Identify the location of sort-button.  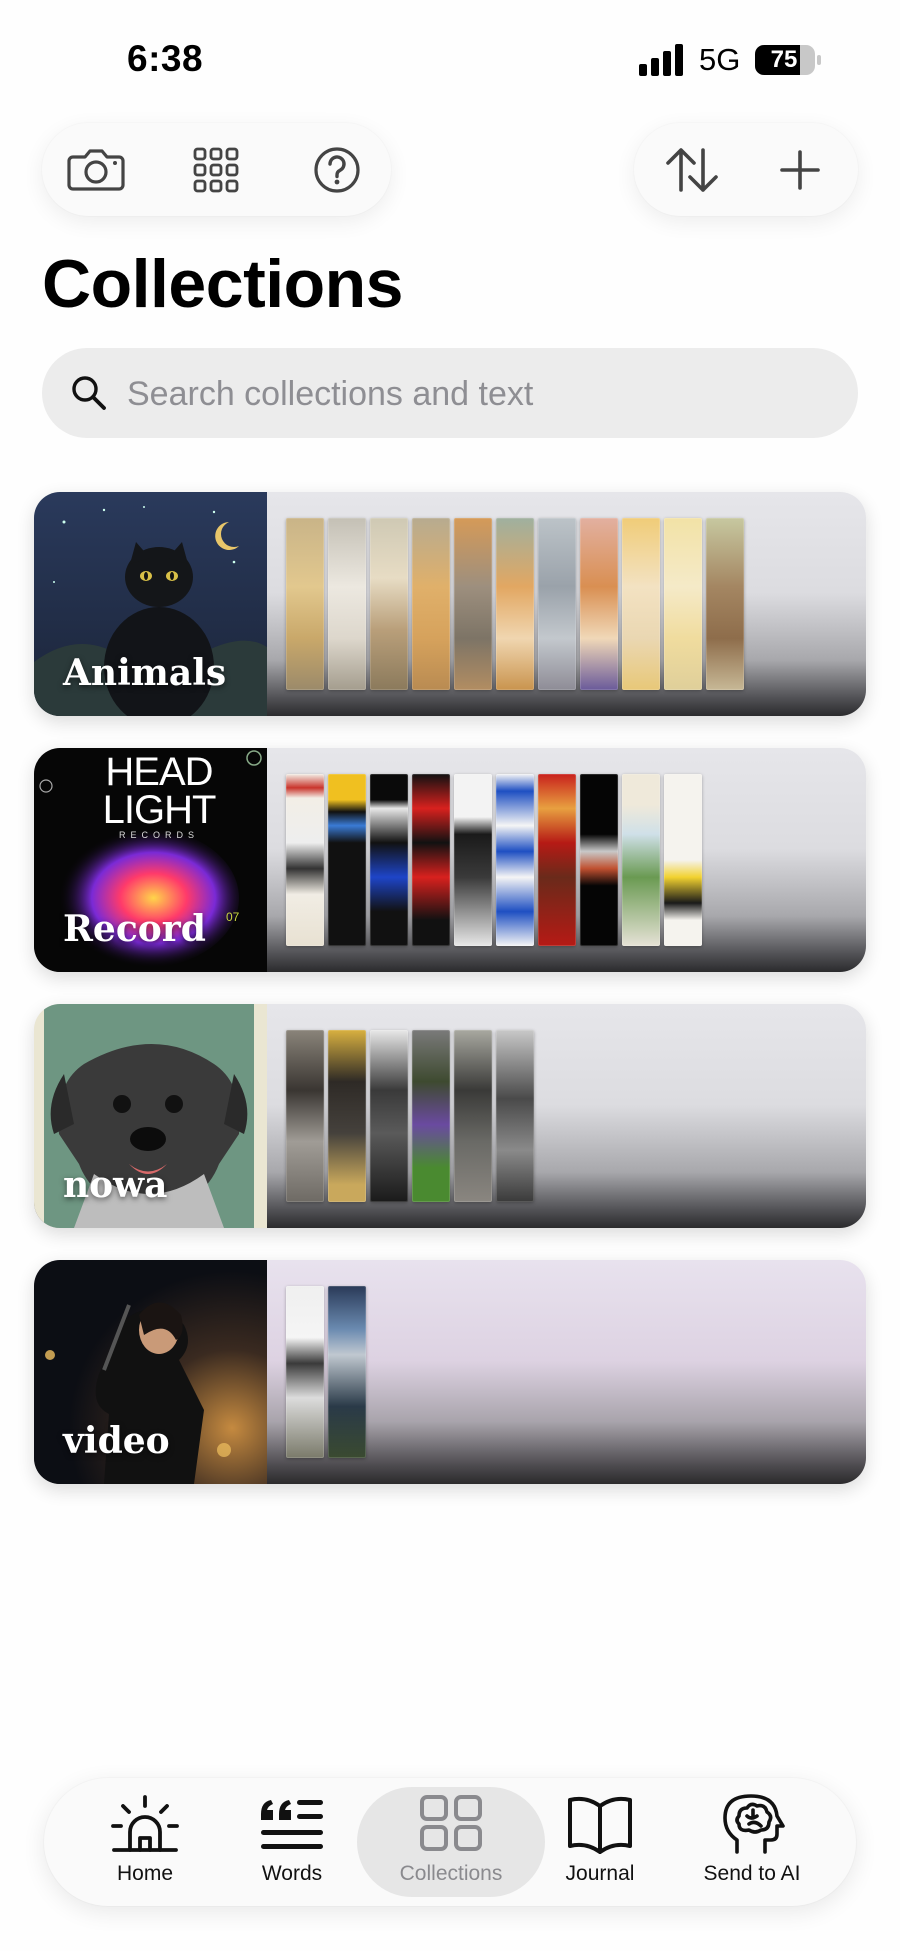
(692, 169).